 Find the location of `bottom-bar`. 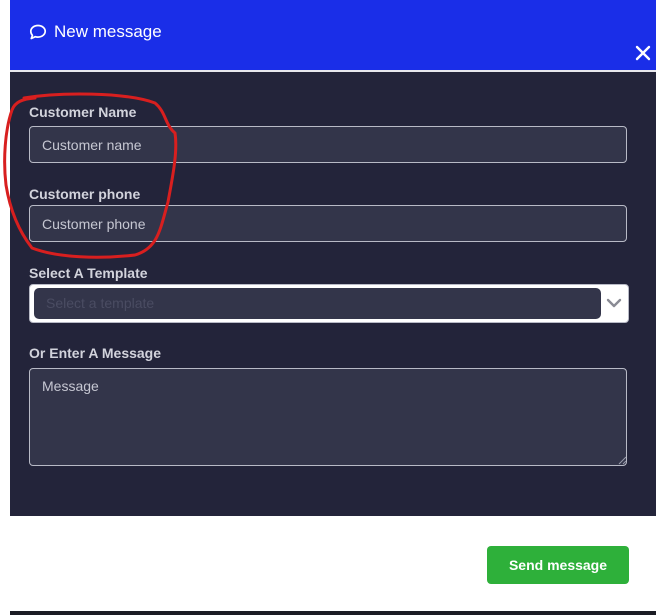

bottom-bar is located at coordinates (333, 613).